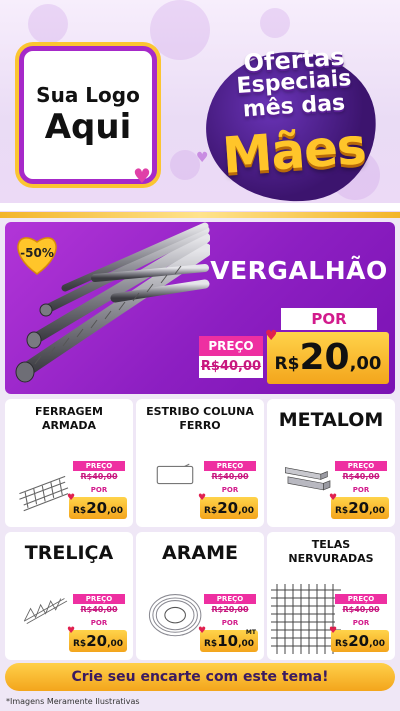 This screenshot has width=400, height=711. What do you see at coordinates (88, 94) in the screenshot?
I see `logo-line1: Sua Logo` at bounding box center [88, 94].